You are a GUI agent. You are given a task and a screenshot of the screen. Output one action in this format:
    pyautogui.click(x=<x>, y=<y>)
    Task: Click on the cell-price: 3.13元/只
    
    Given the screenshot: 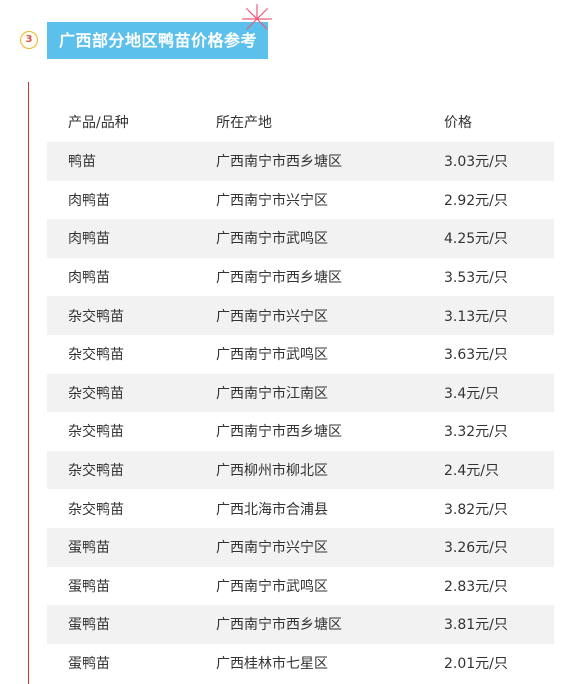 What is the action you would take?
    pyautogui.click(x=476, y=316)
    